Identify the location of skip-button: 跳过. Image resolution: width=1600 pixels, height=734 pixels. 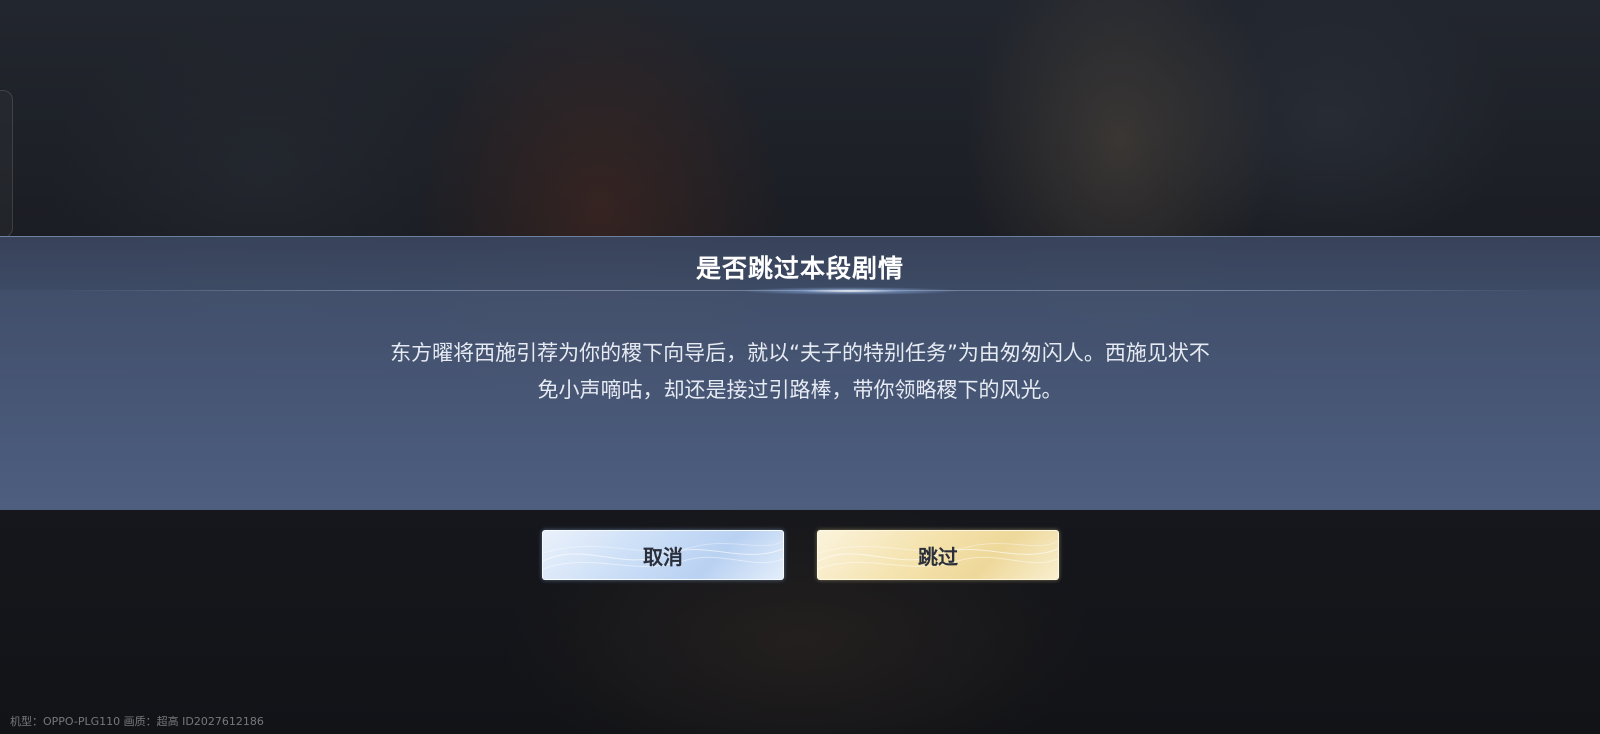
(938, 555).